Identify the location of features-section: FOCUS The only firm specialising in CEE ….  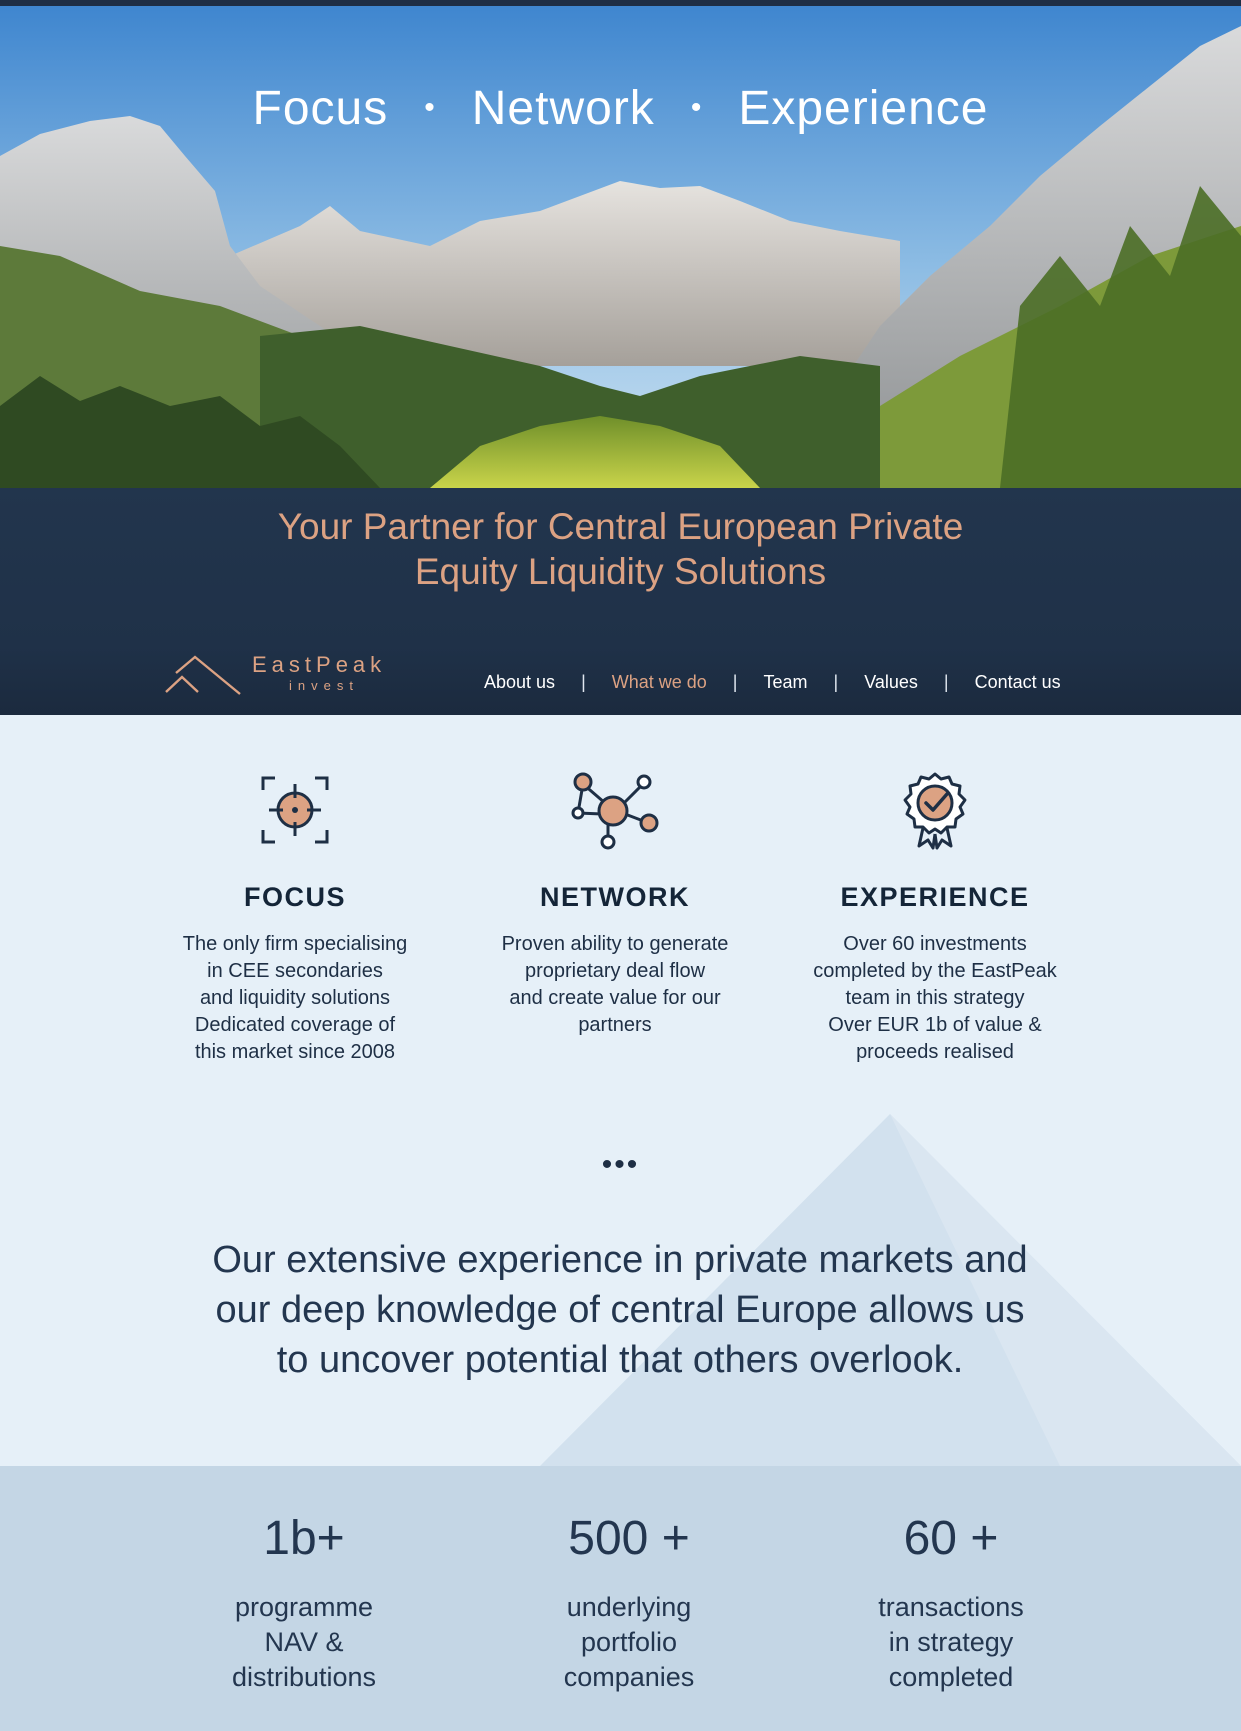
(620, 930).